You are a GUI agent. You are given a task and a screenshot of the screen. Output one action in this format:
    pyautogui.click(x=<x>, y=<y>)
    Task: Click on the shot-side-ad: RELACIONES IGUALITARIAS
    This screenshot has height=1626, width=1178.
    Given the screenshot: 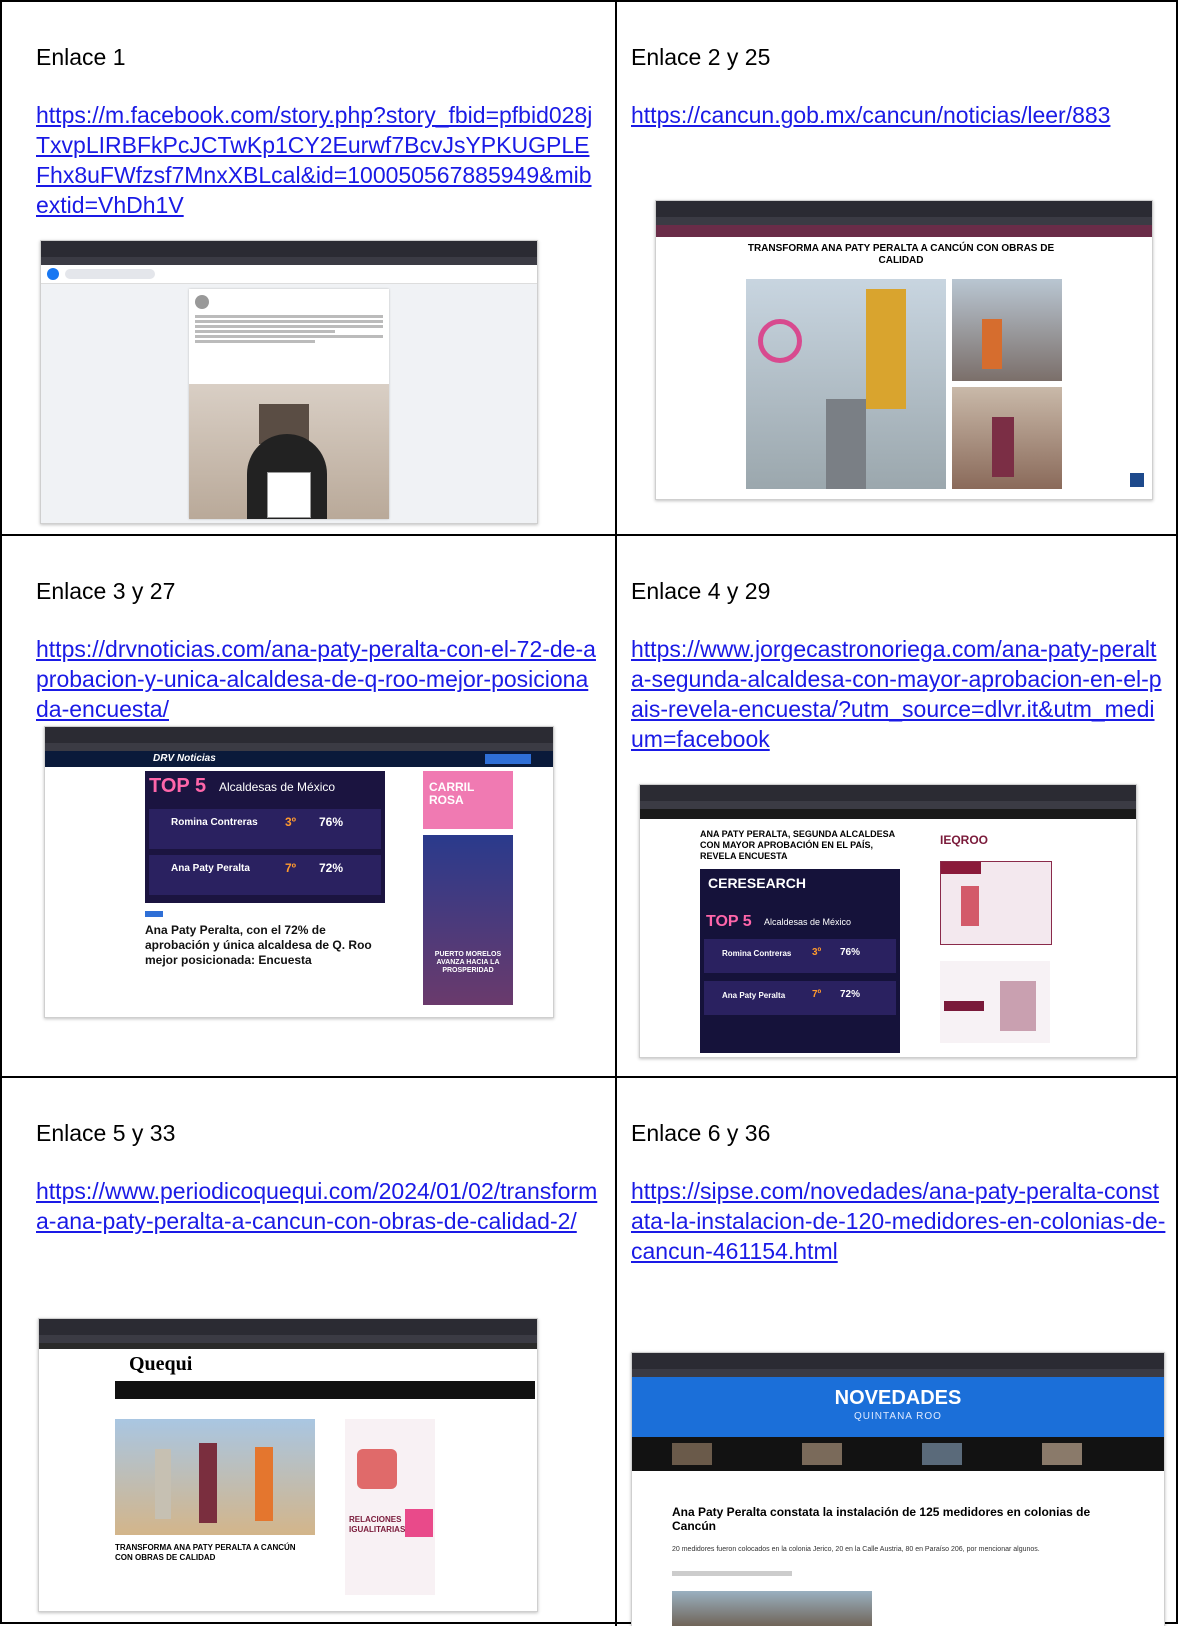 What is the action you would take?
    pyautogui.click(x=390, y=1507)
    